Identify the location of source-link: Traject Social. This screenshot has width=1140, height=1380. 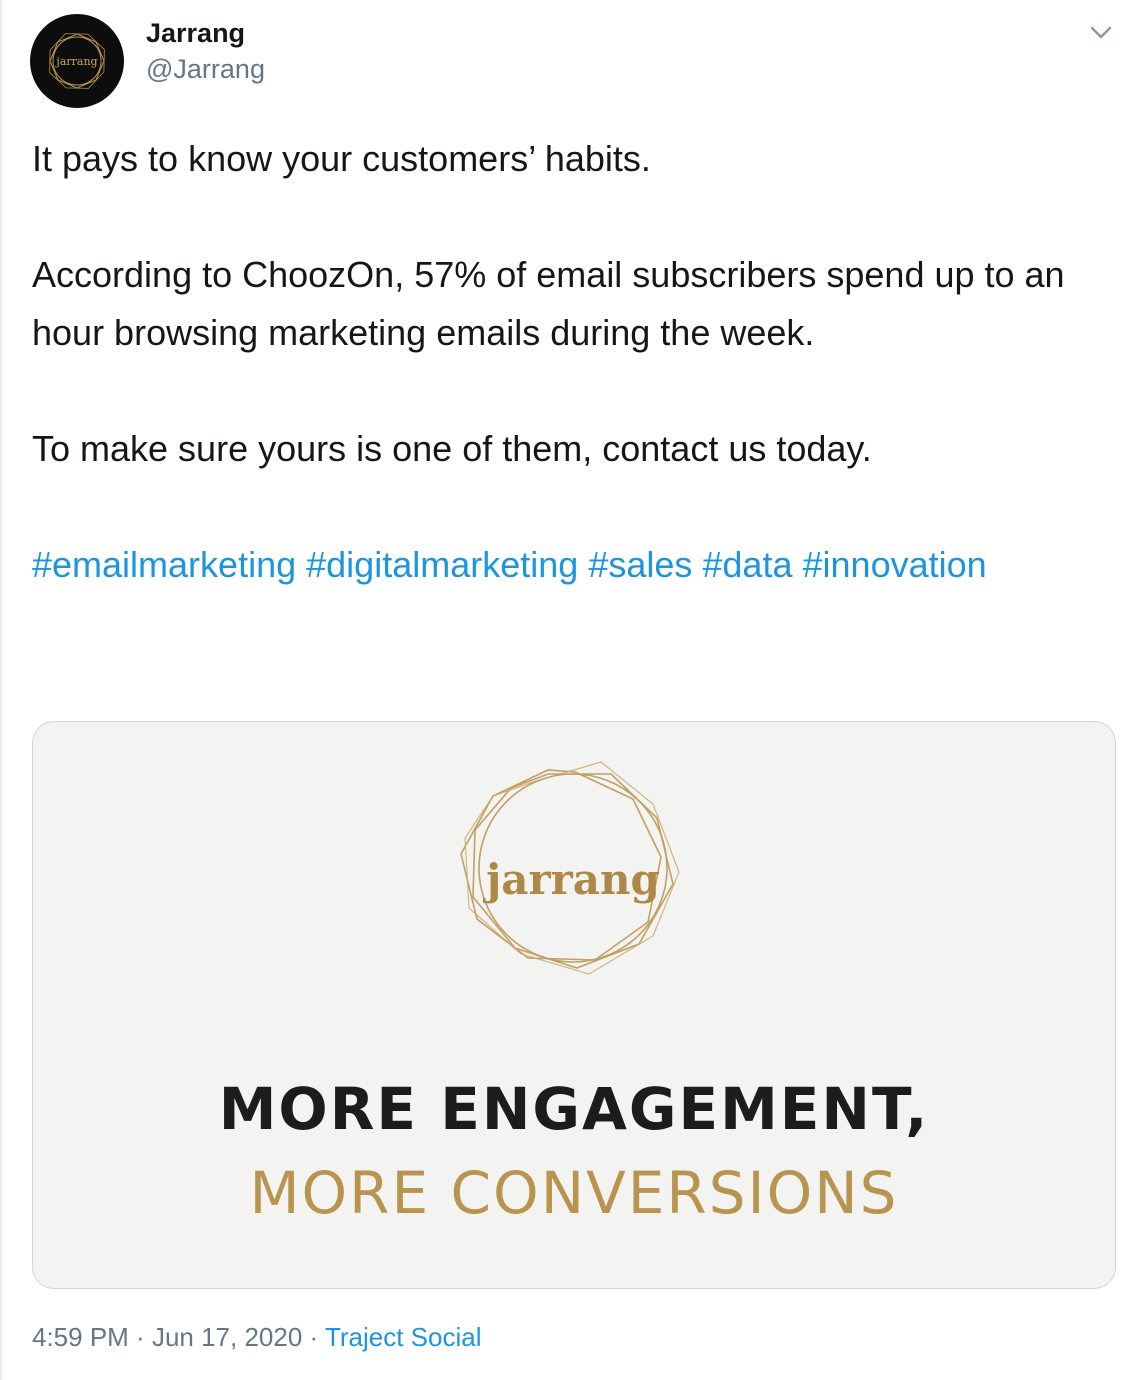
(403, 1337).